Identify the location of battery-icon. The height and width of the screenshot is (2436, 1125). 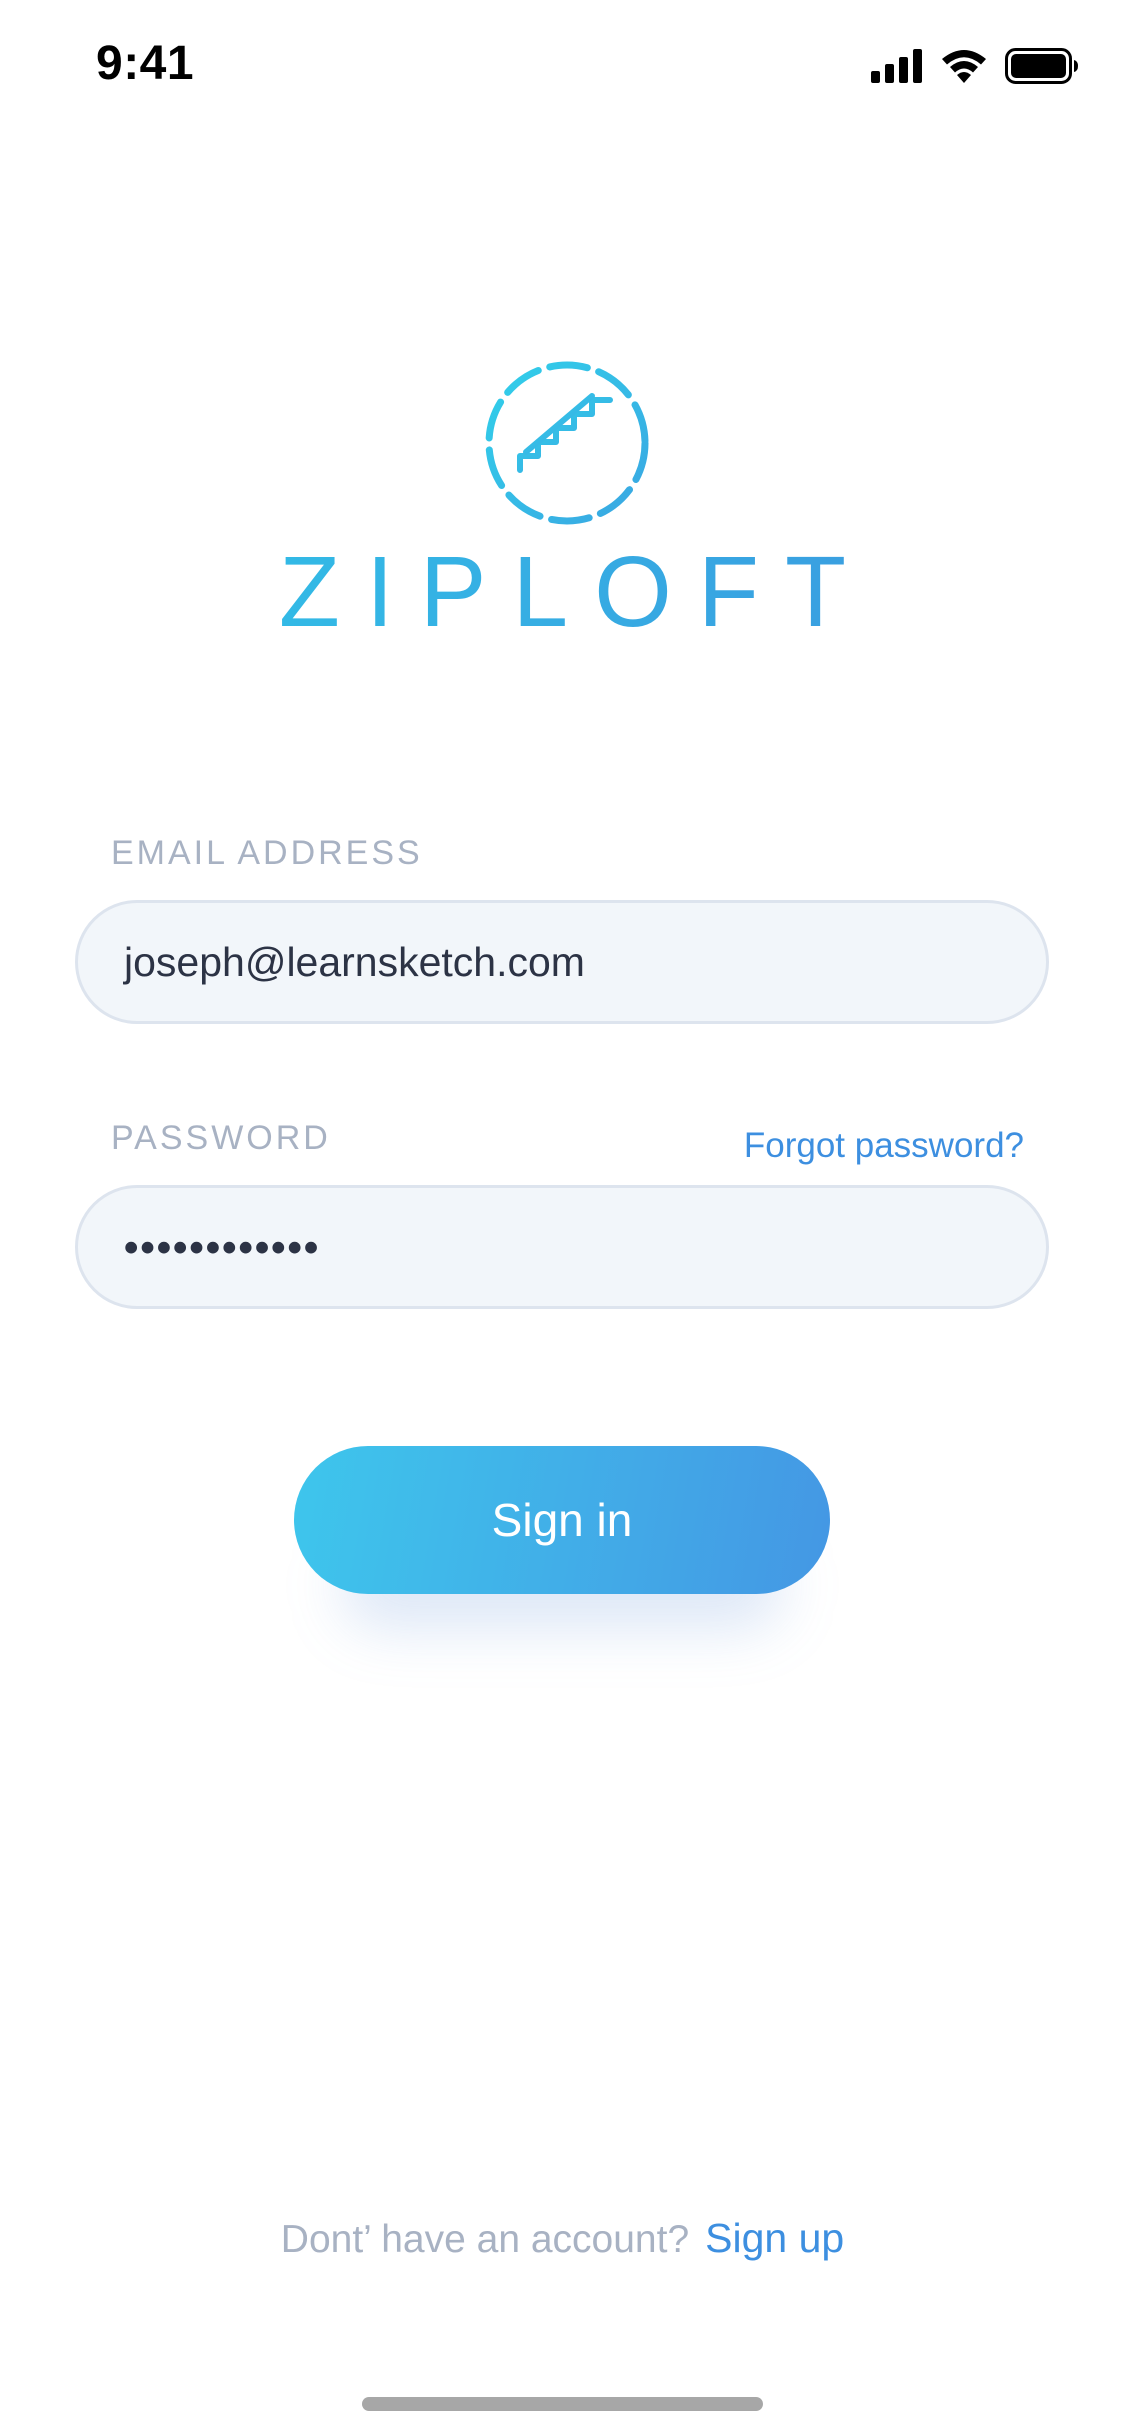
(1042, 68).